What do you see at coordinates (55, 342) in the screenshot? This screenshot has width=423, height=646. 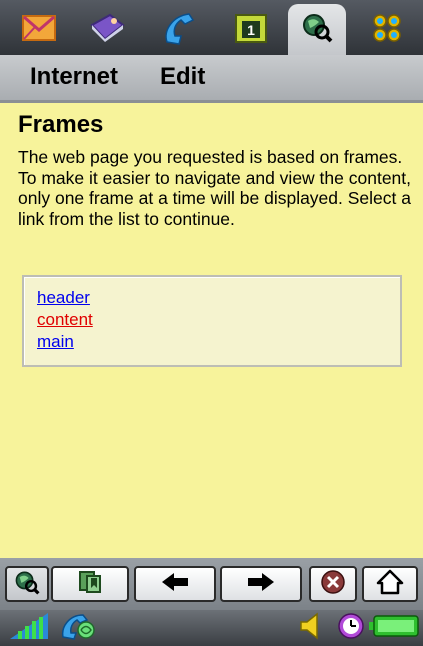 I see `frame-link-main: main` at bounding box center [55, 342].